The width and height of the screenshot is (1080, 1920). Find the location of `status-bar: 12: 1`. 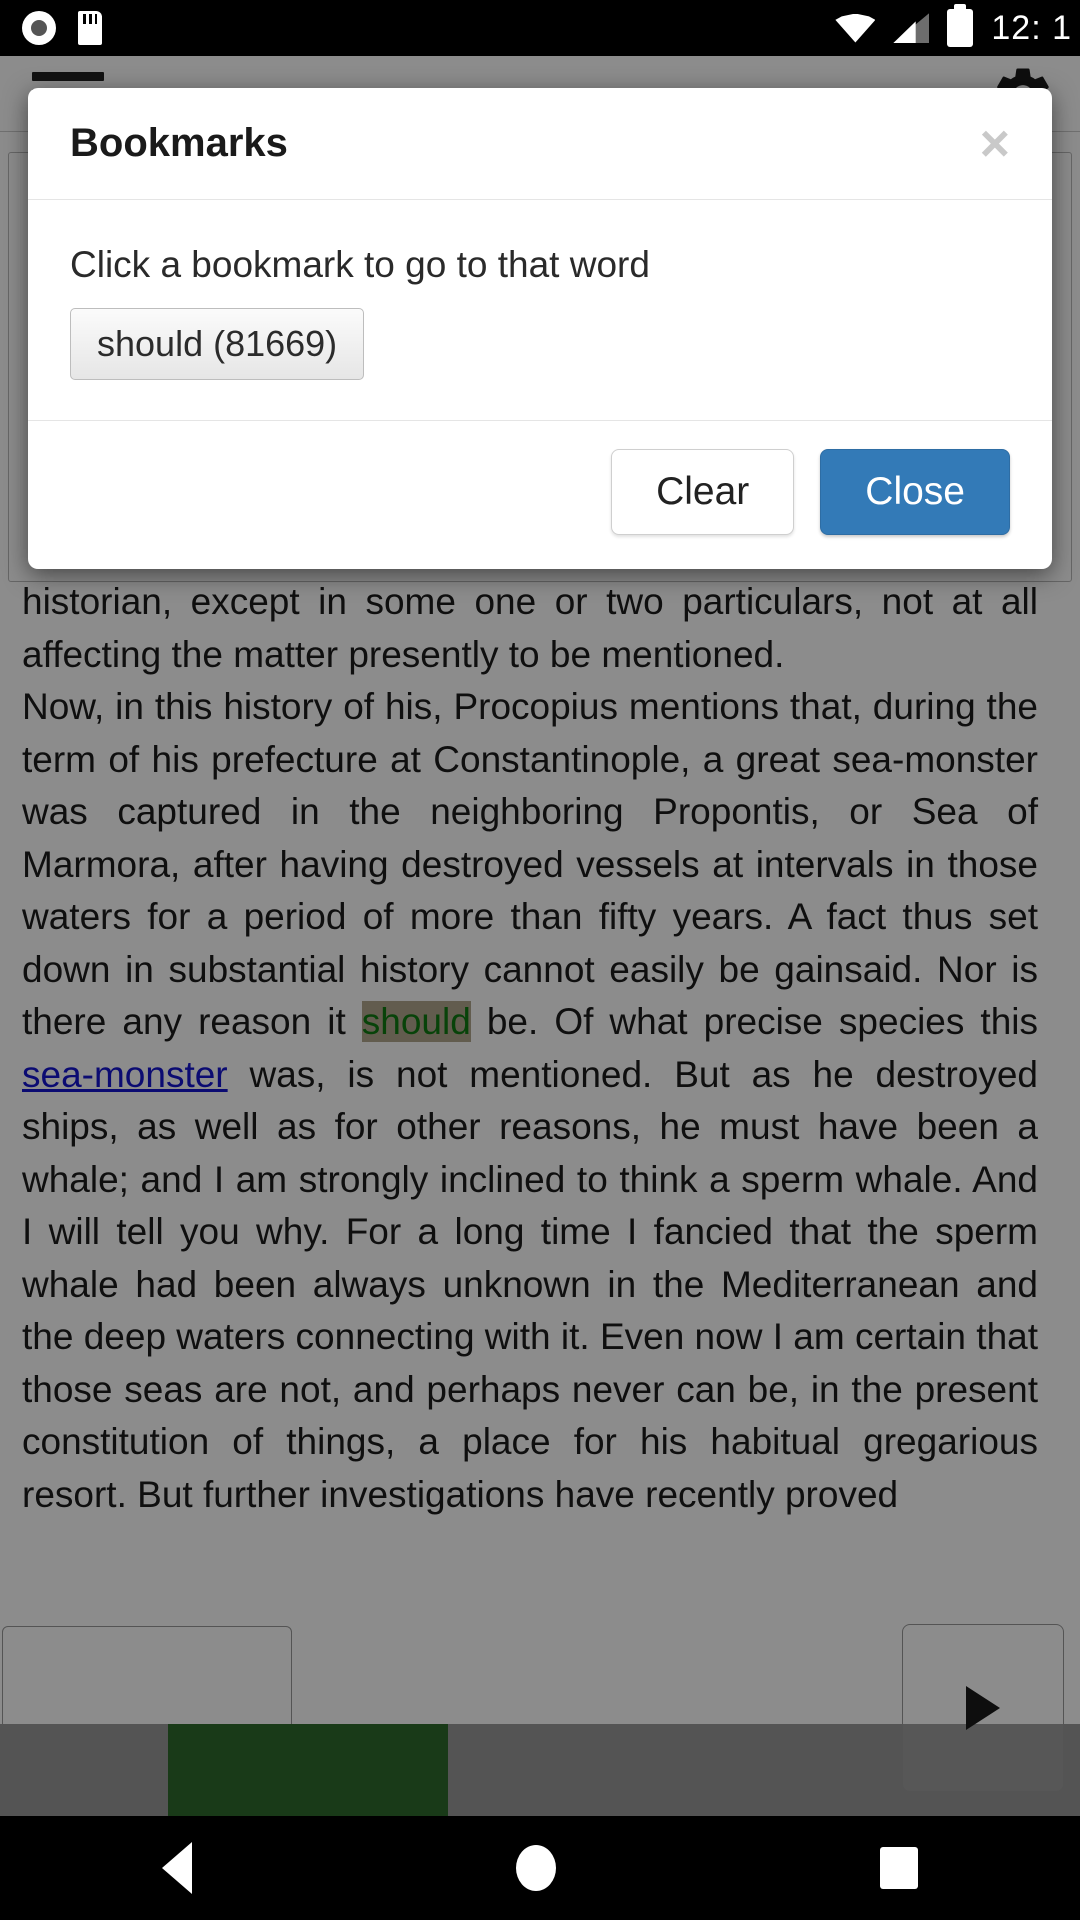

status-bar: 12: 1 is located at coordinates (540, 28).